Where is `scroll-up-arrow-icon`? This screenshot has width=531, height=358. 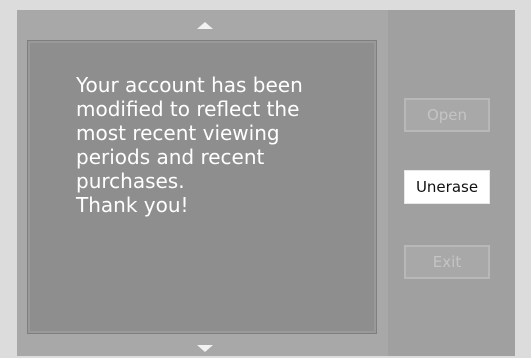
scroll-up-arrow-icon is located at coordinates (205, 25).